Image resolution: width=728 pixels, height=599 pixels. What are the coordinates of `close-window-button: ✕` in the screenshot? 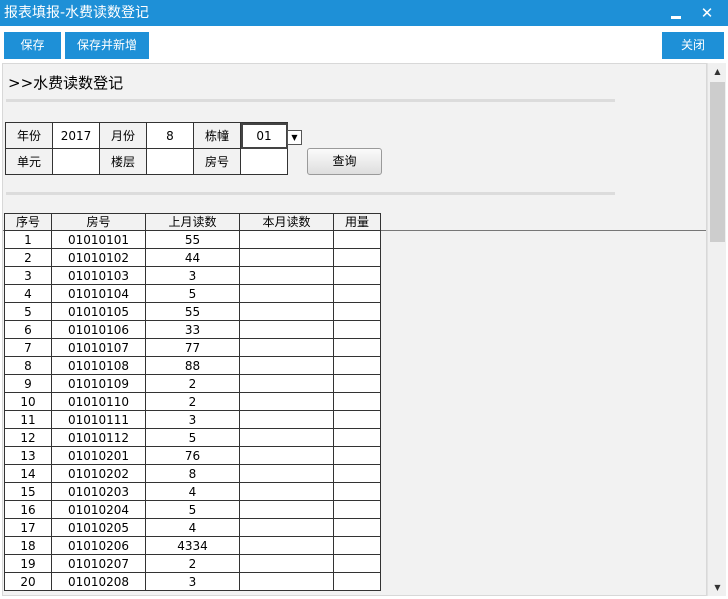 It's located at (707, 13).